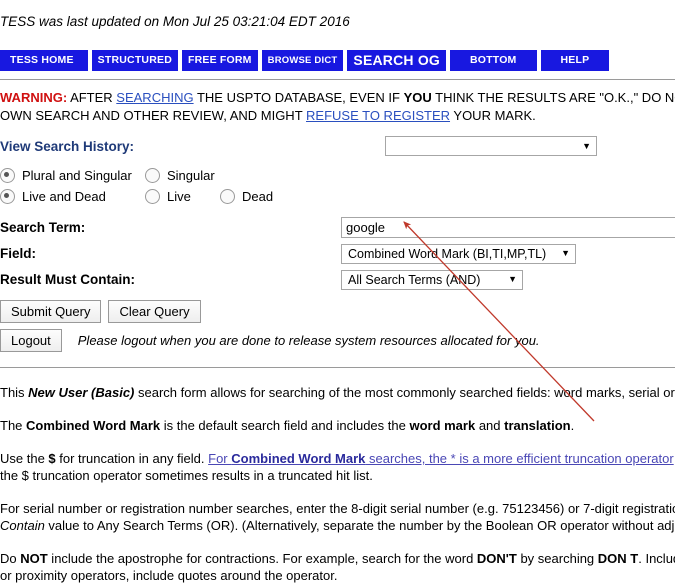 This screenshot has height=584, width=675. What do you see at coordinates (447, 253) in the screenshot?
I see `field-select-value: Combined Word Mark (BI,TI,MP,TL)` at bounding box center [447, 253].